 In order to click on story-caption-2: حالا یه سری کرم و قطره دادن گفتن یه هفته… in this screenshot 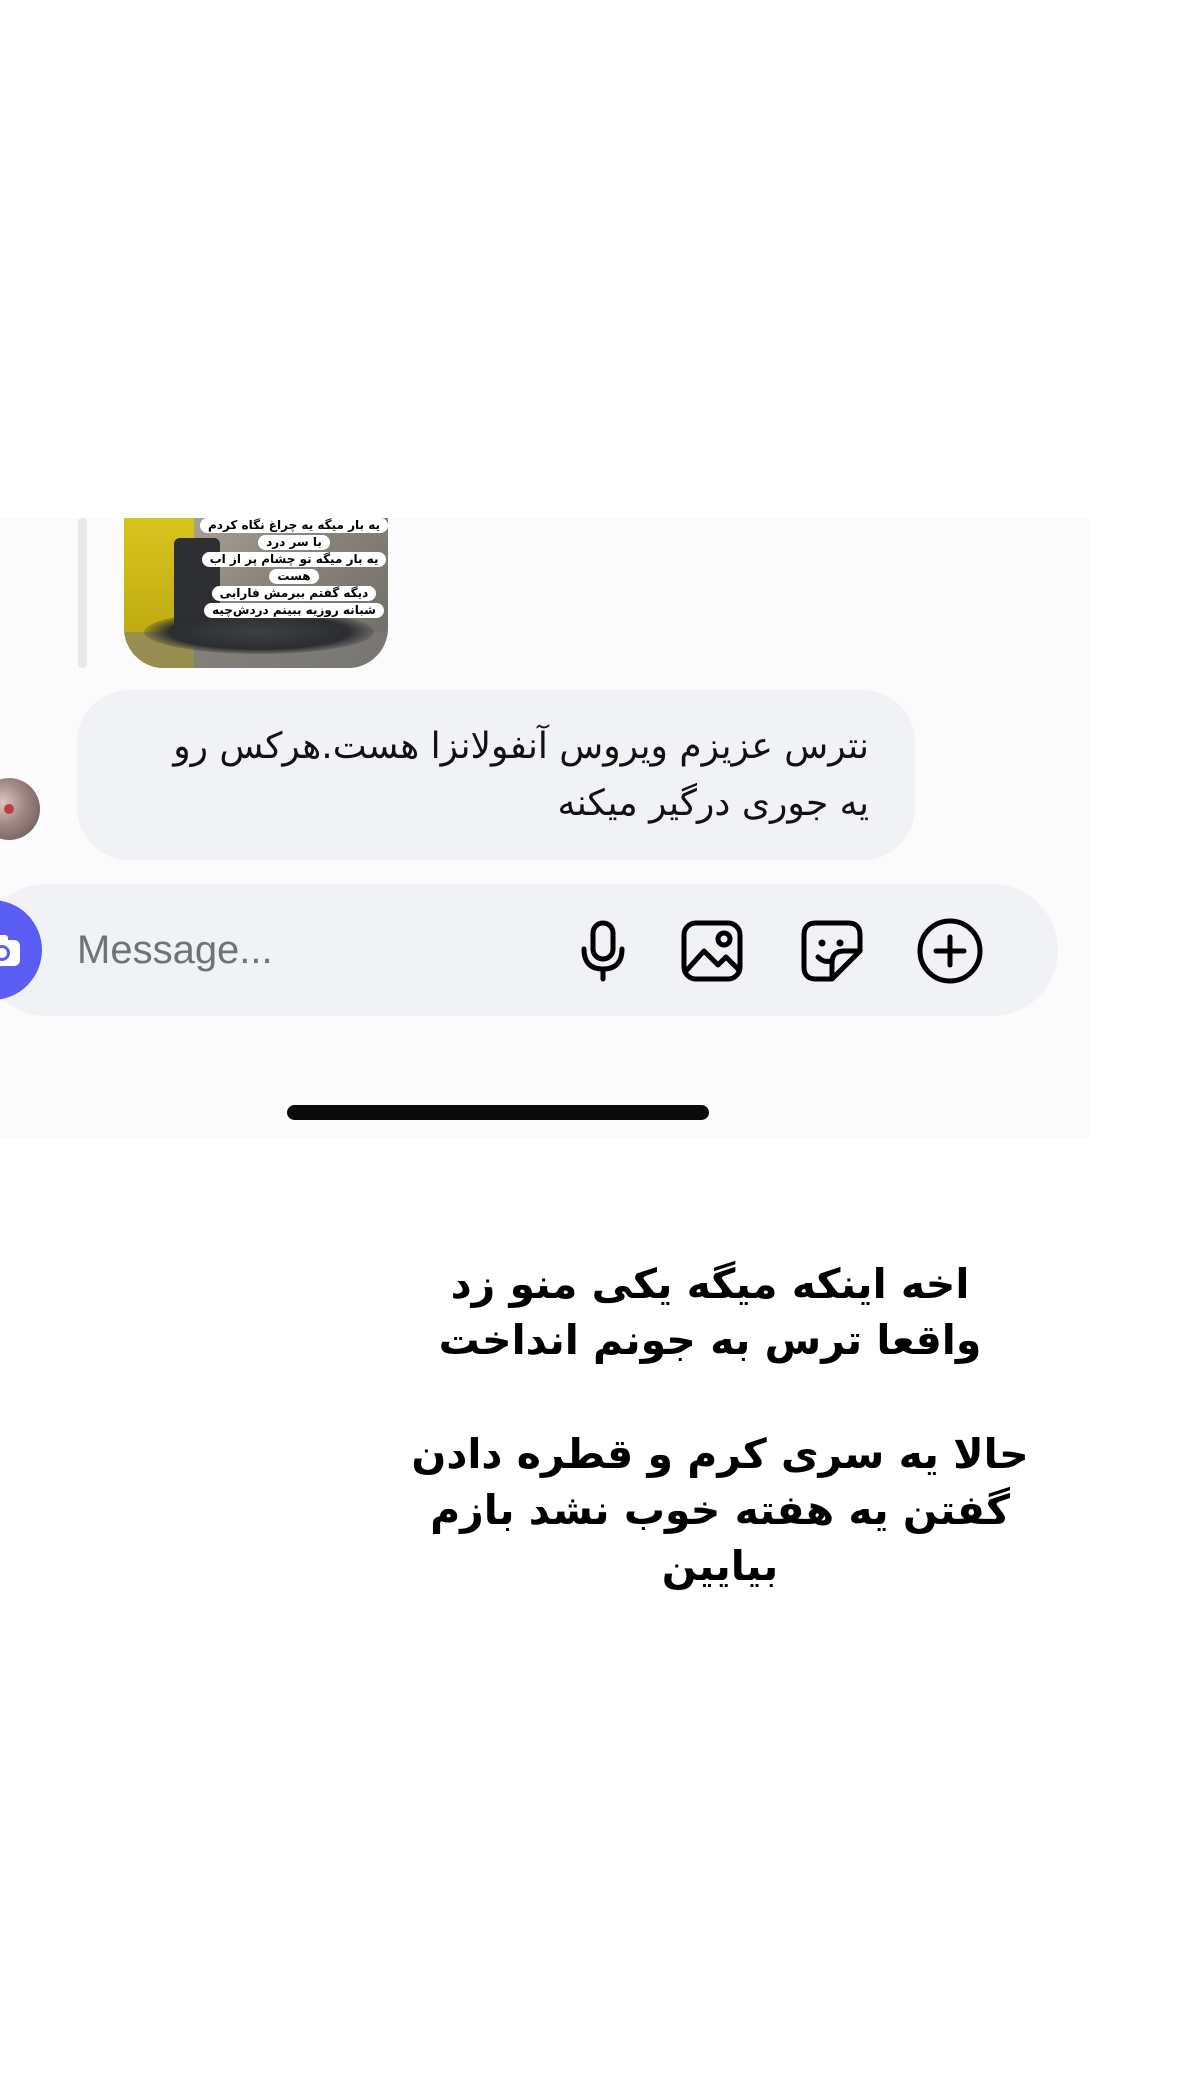, I will do `click(720, 1508)`.